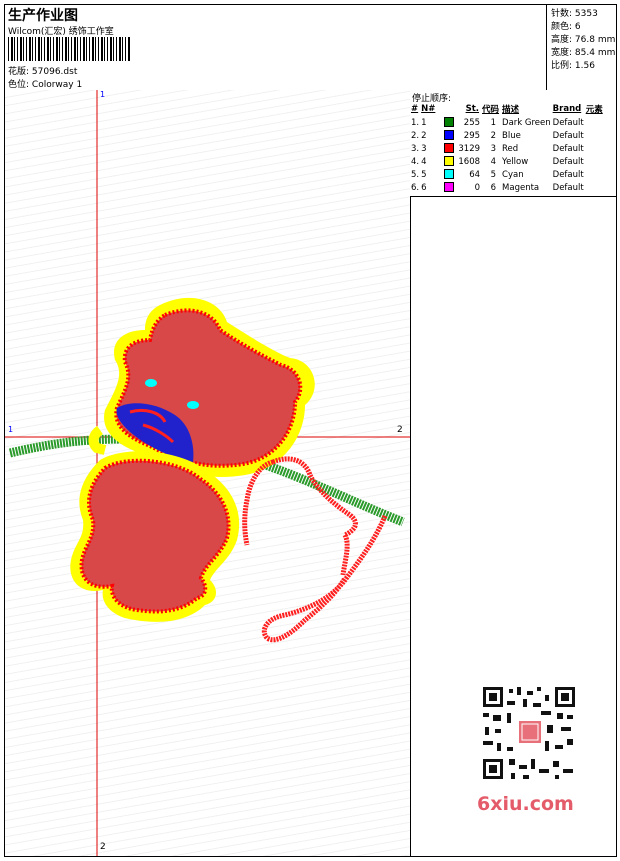 This screenshot has height=861, width=620. I want to click on row-needle: 1, so click(424, 122).